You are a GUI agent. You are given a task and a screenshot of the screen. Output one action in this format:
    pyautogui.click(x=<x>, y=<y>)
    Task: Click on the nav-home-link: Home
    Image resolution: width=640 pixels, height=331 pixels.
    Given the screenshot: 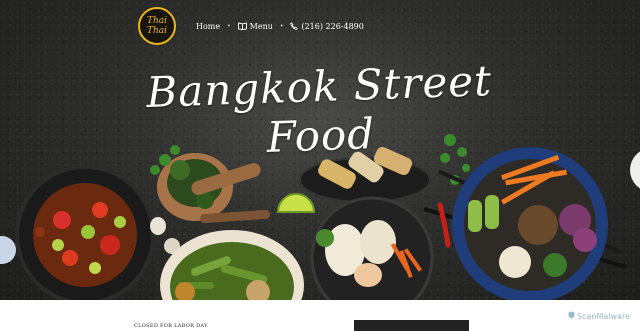 What is the action you would take?
    pyautogui.click(x=208, y=26)
    